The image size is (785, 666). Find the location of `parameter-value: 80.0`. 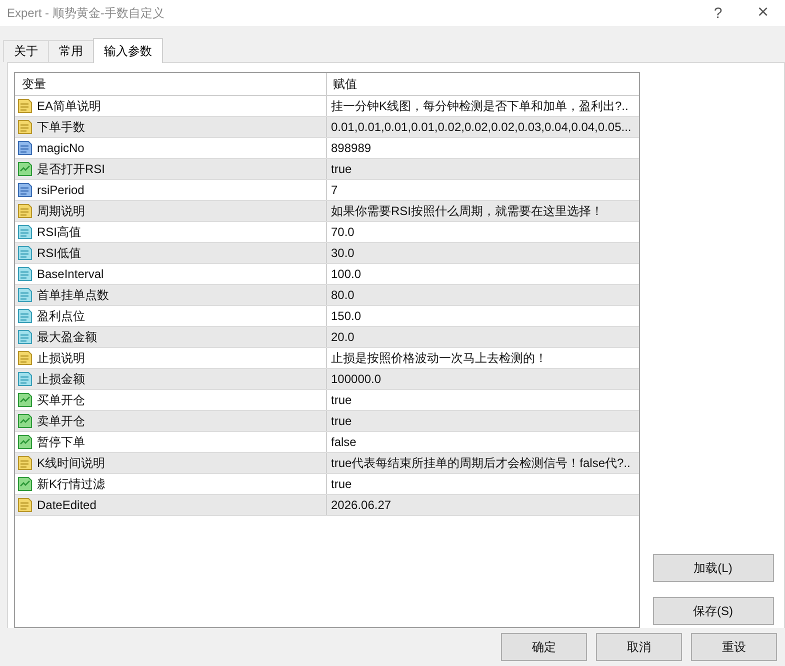

parameter-value: 80.0 is located at coordinates (342, 295).